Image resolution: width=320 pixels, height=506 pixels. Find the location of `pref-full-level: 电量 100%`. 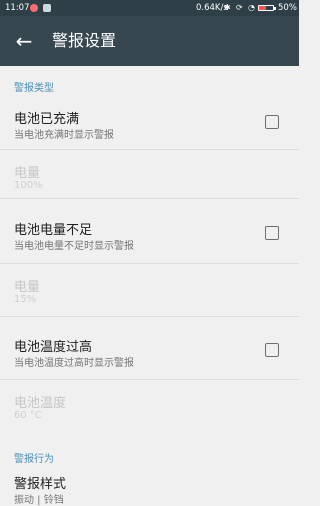

pref-full-level: 电量 100% is located at coordinates (149, 174).